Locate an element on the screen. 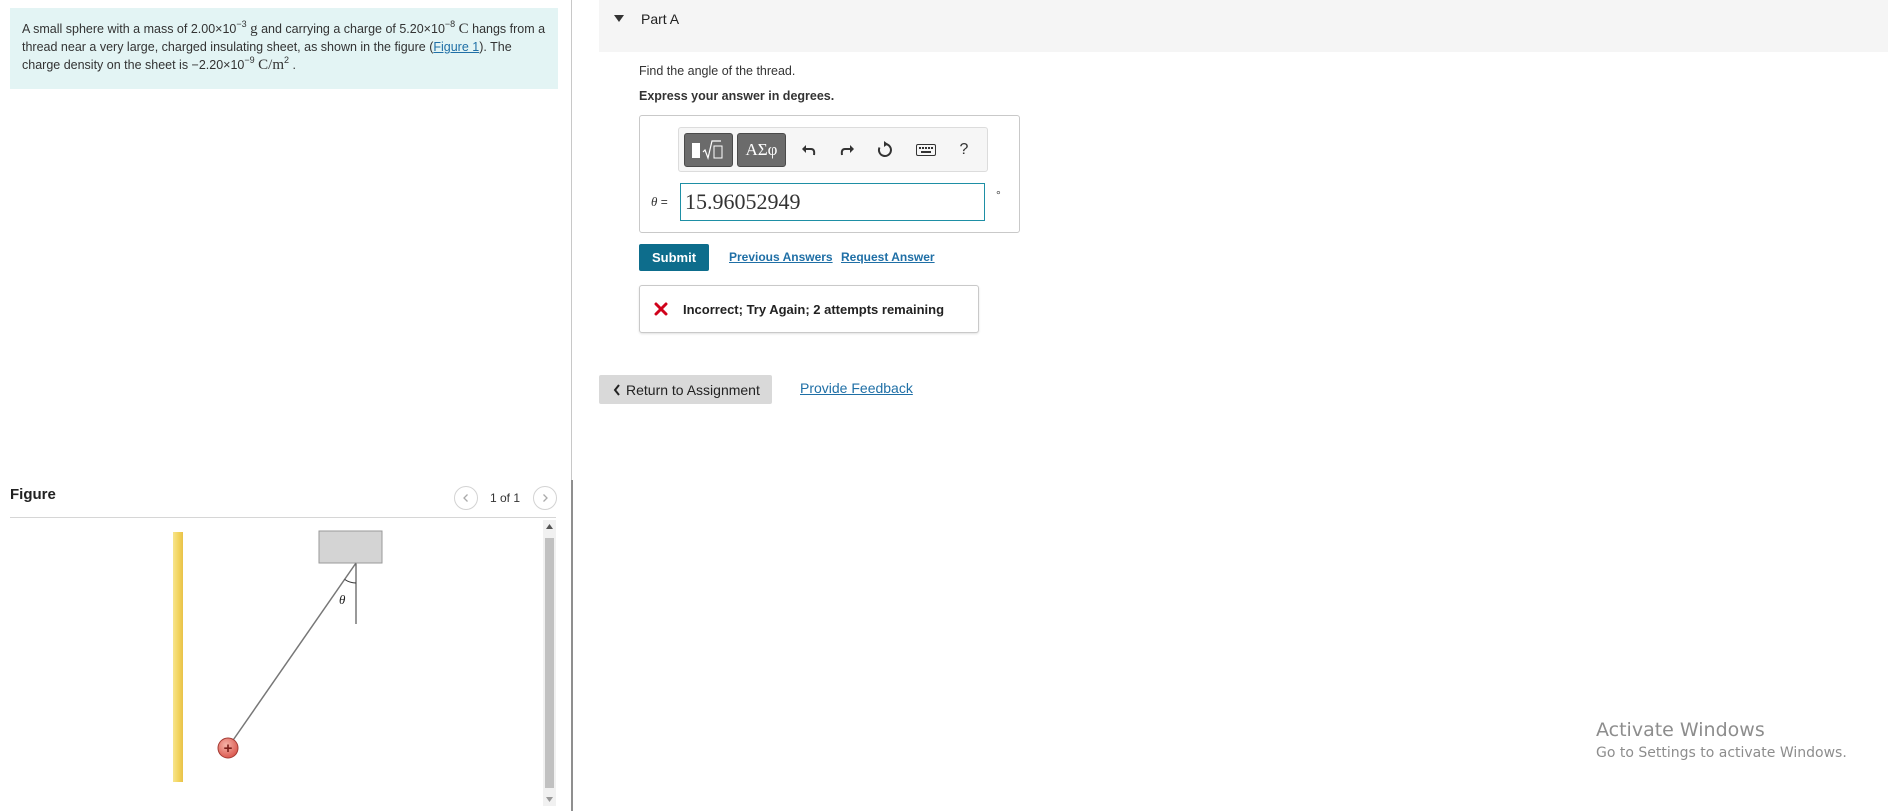 The width and height of the screenshot is (1888, 811). part-title: Part A is located at coordinates (660, 19).